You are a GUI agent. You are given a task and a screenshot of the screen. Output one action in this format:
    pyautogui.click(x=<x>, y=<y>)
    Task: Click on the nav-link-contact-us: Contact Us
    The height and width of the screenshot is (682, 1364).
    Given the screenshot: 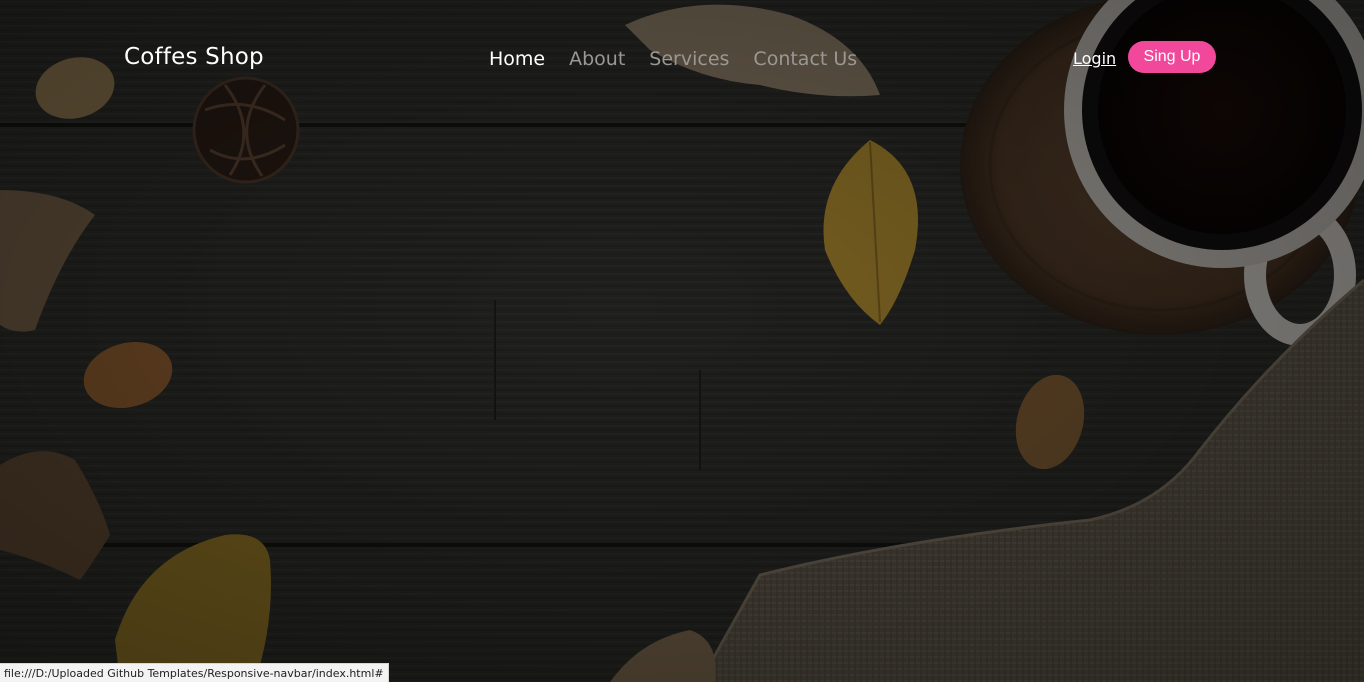 What is the action you would take?
    pyautogui.click(x=805, y=59)
    